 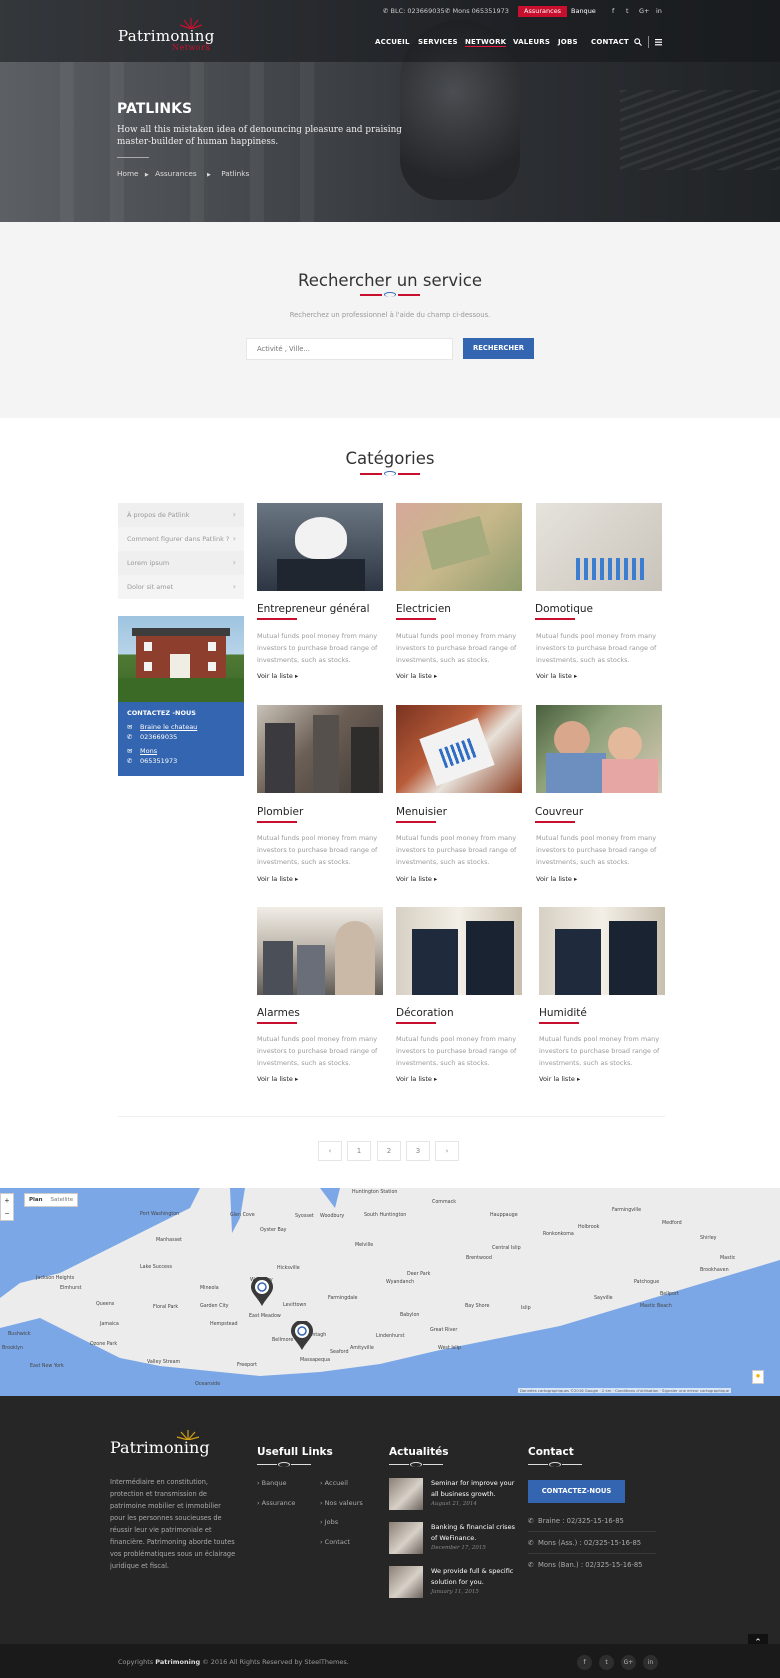 I want to click on nav-contact: CONTACT, so click(x=610, y=42).